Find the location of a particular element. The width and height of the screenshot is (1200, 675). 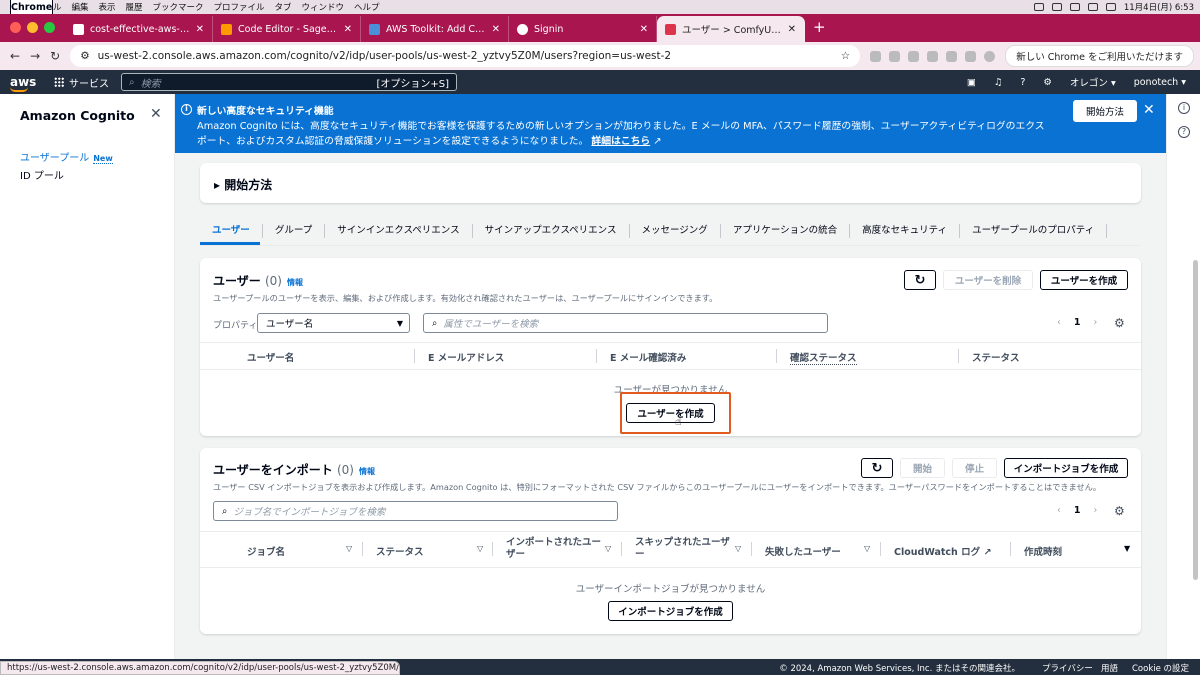

menu-tab: タブ is located at coordinates (283, 7).